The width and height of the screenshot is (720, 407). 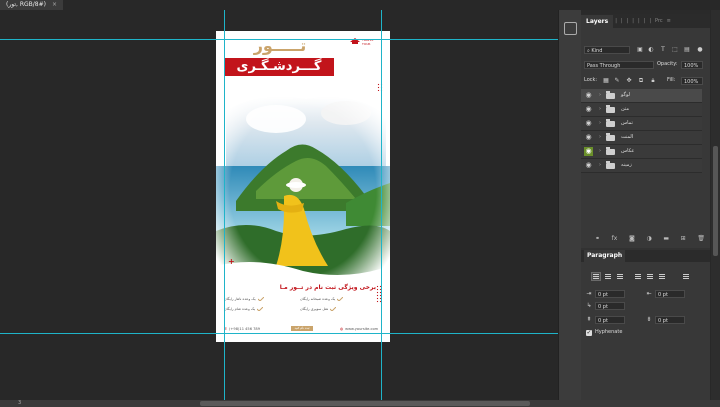 I want to click on feature-item: یک وعده شام رایگان, so click(x=244, y=309).